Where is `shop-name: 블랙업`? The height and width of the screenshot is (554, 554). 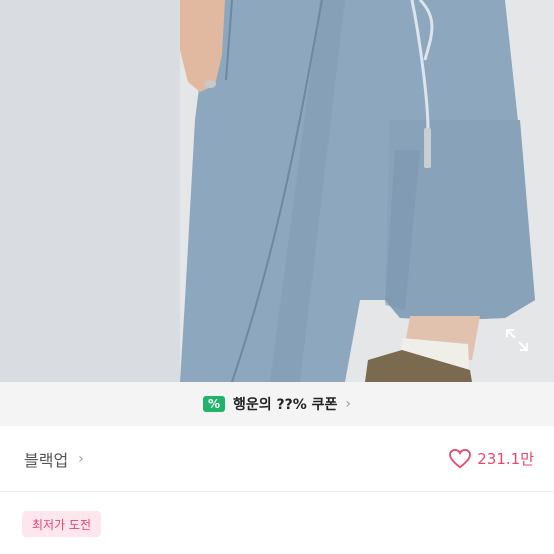
shop-name: 블랙업 is located at coordinates (46, 460).